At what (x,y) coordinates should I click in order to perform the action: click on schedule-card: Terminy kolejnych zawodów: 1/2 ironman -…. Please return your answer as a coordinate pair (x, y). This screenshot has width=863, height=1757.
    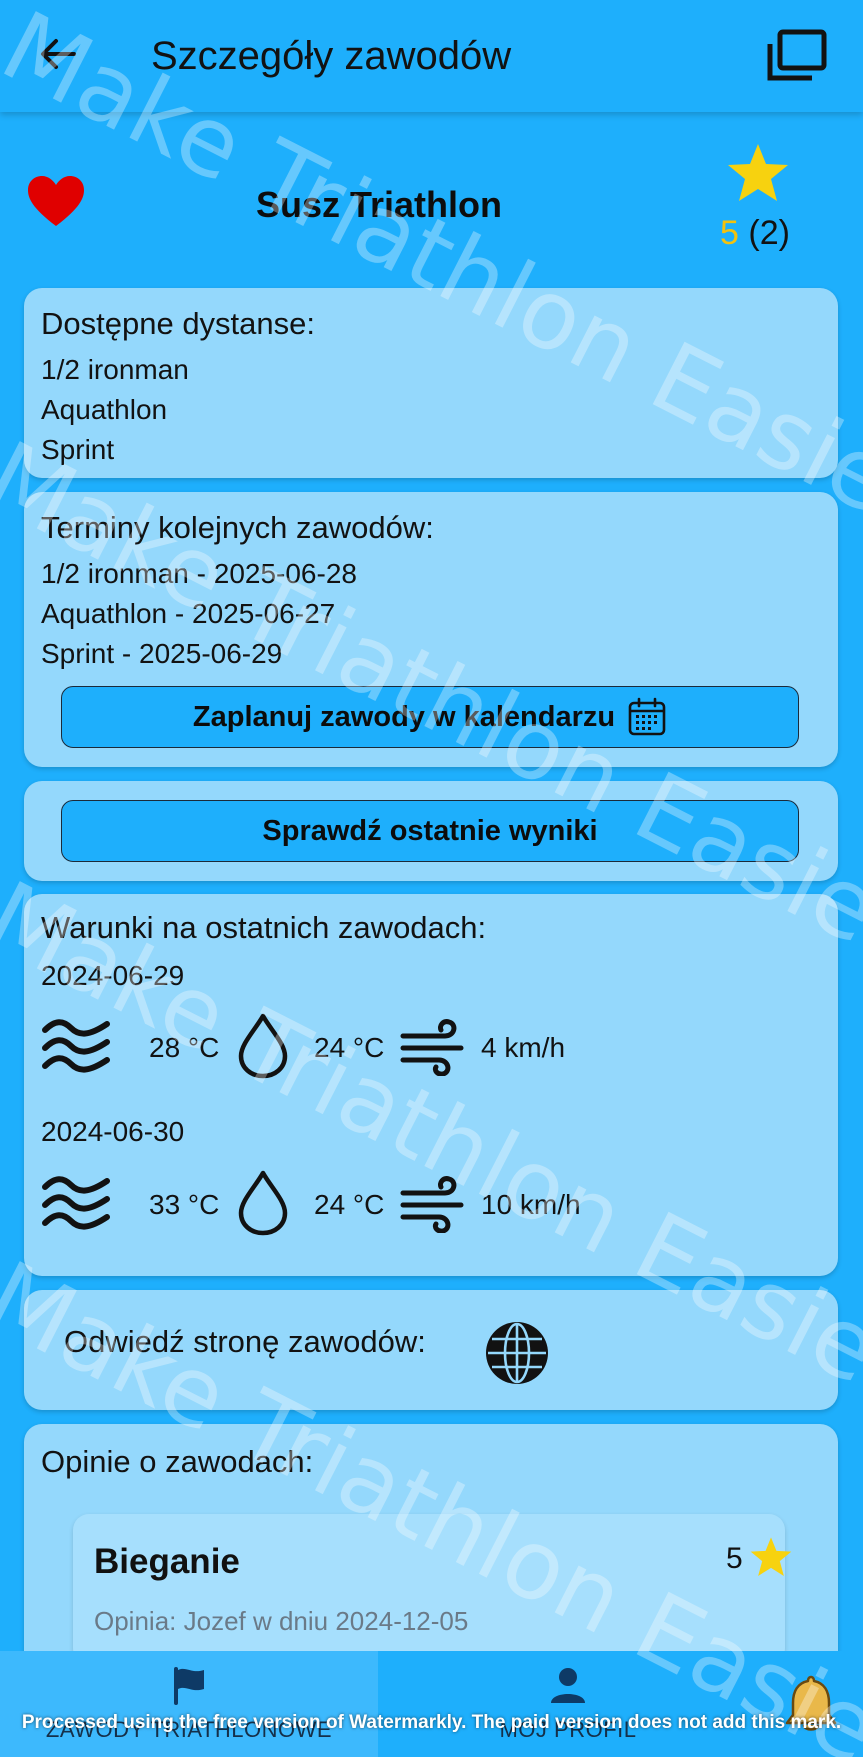
    Looking at the image, I should click on (431, 629).